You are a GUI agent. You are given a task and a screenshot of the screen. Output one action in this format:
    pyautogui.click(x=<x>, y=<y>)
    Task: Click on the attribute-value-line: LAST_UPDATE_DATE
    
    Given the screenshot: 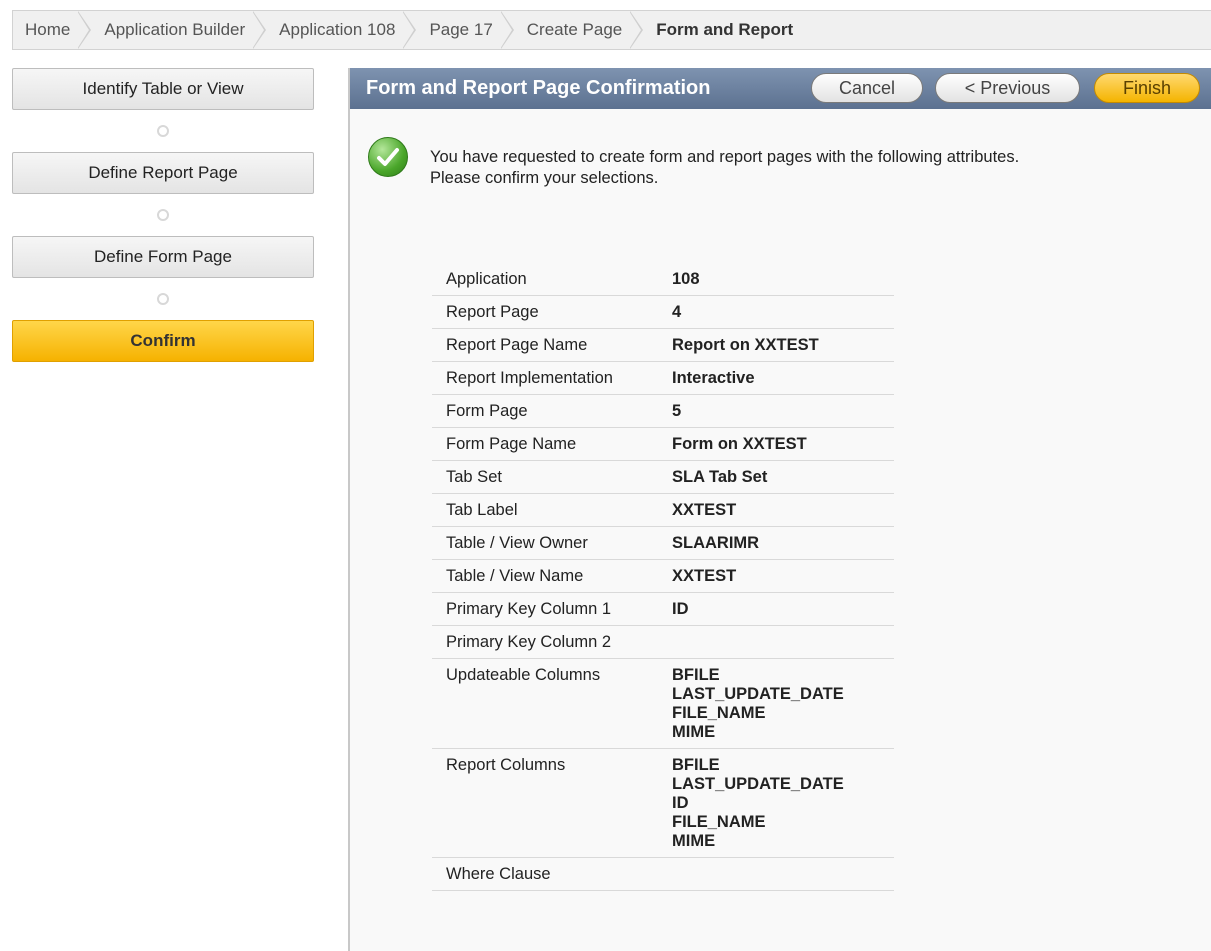 What is the action you would take?
    pyautogui.click(x=758, y=694)
    